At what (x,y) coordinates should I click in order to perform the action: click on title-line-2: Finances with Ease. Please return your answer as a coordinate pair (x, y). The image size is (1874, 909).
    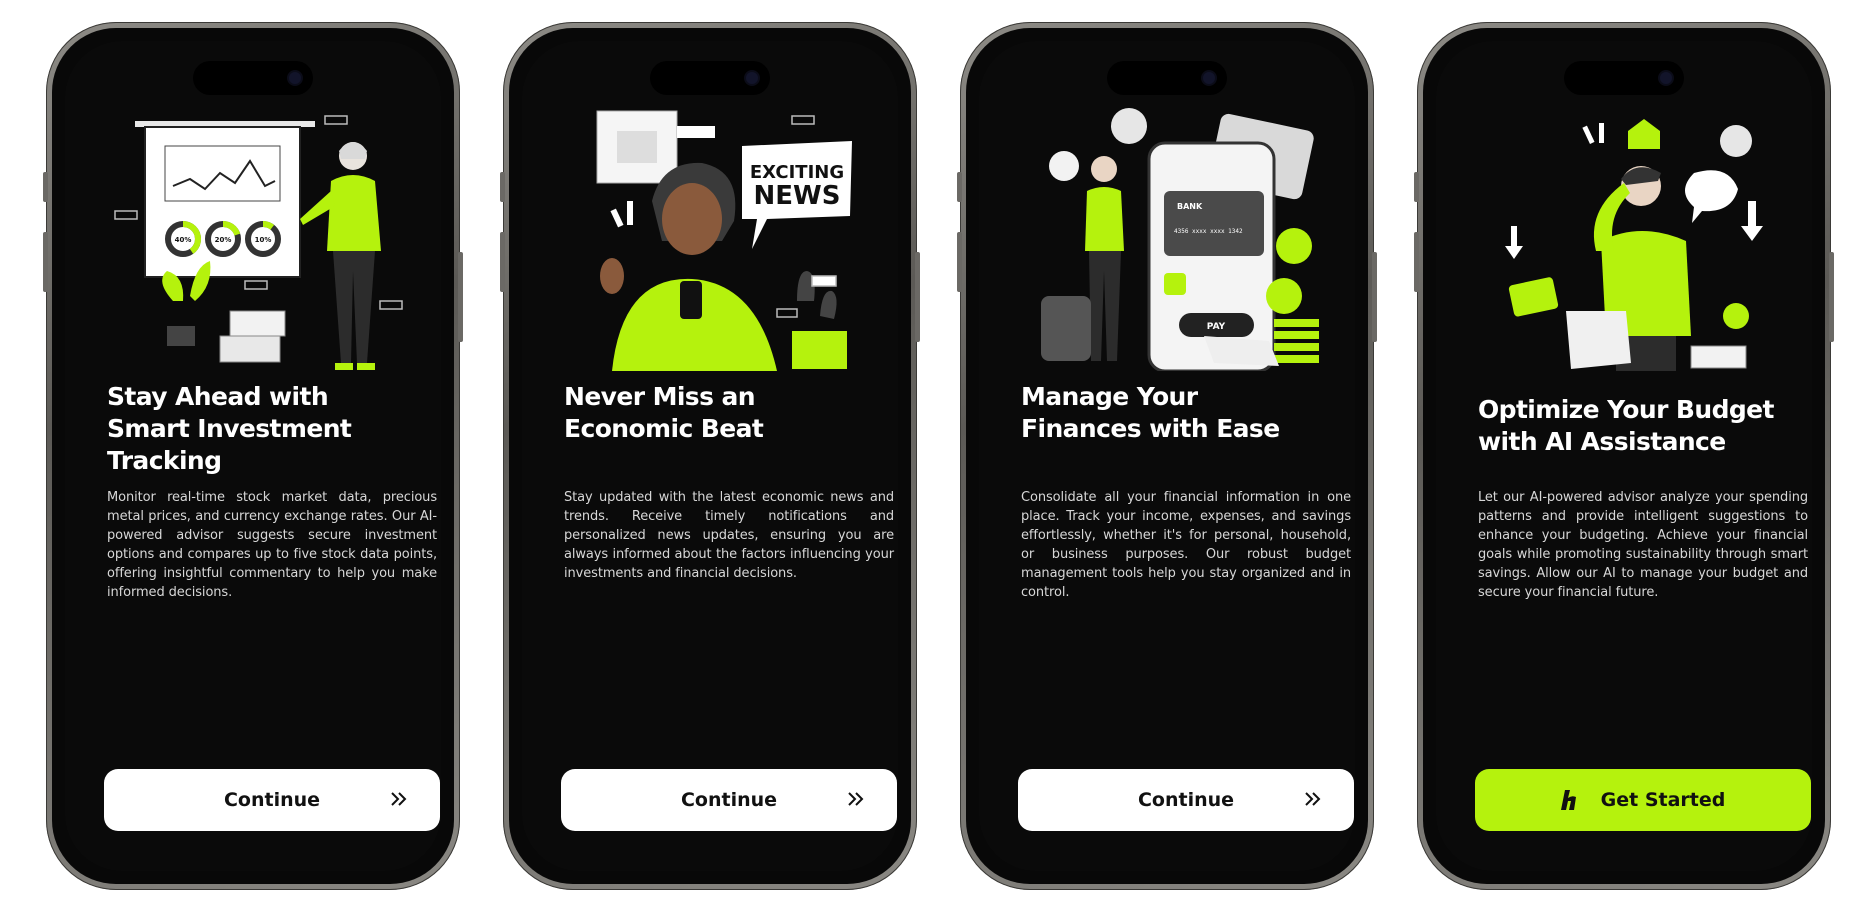
    Looking at the image, I should click on (1150, 428).